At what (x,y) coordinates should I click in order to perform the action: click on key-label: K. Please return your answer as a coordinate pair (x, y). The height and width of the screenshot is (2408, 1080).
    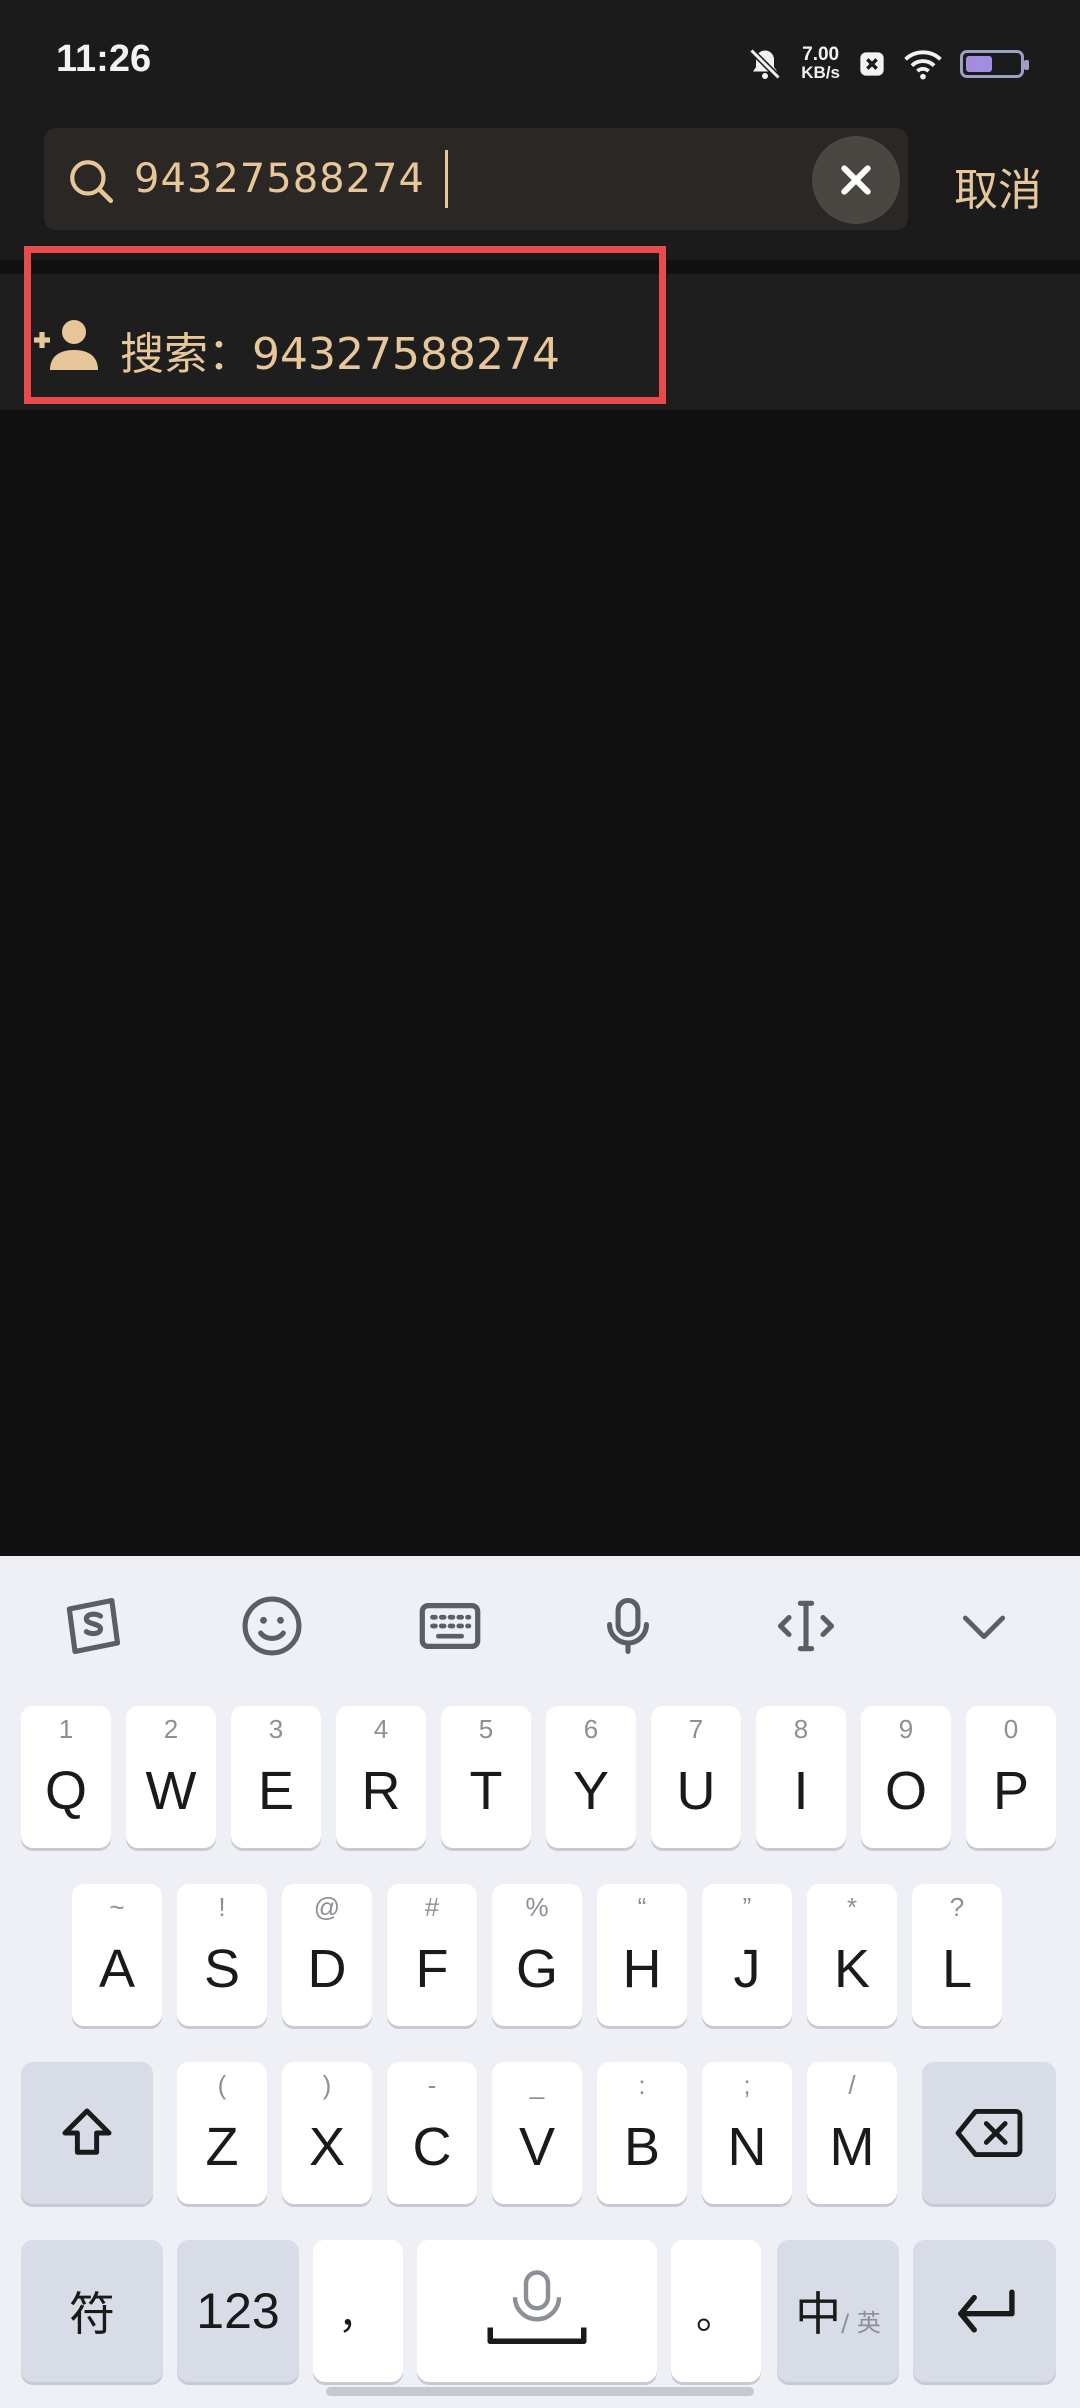
    Looking at the image, I should click on (852, 1969).